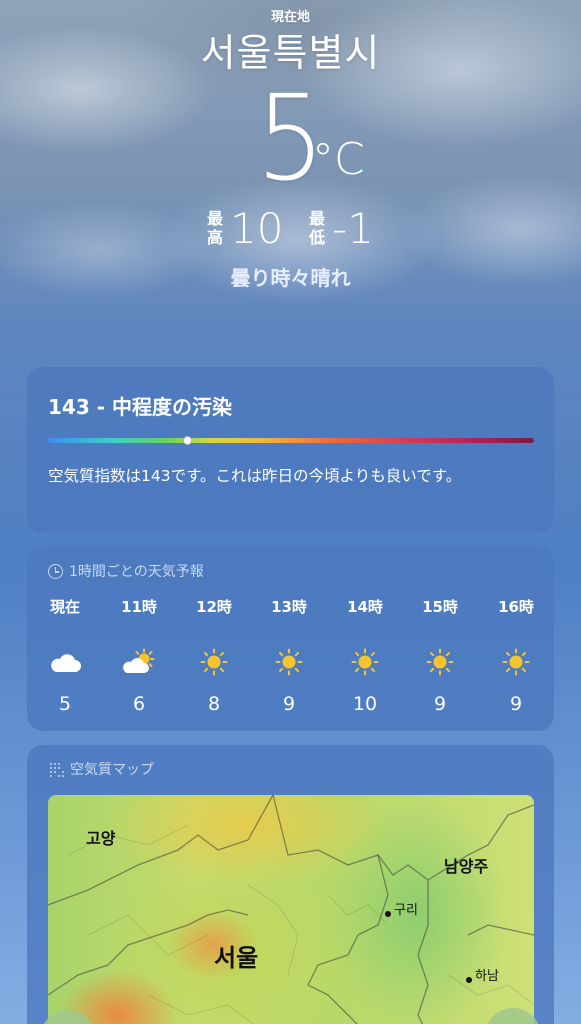 This screenshot has height=1024, width=581. What do you see at coordinates (291, 440) in the screenshot?
I see `aqi-scale-bar` at bounding box center [291, 440].